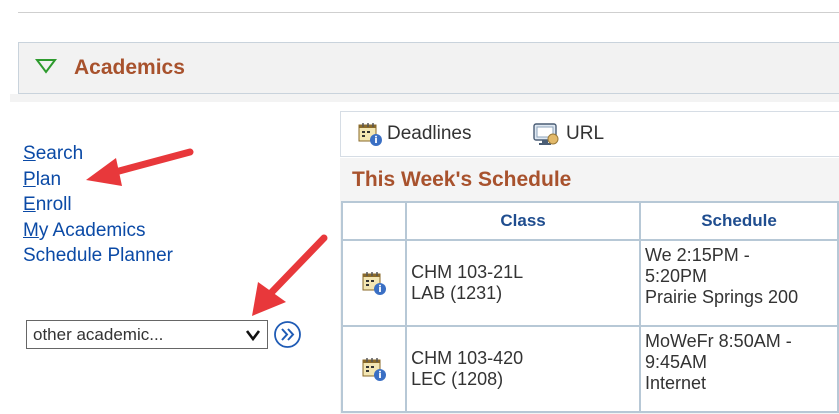 Image resolution: width=839 pixels, height=414 pixels. I want to click on enroll-link: Enroll, so click(153, 205).